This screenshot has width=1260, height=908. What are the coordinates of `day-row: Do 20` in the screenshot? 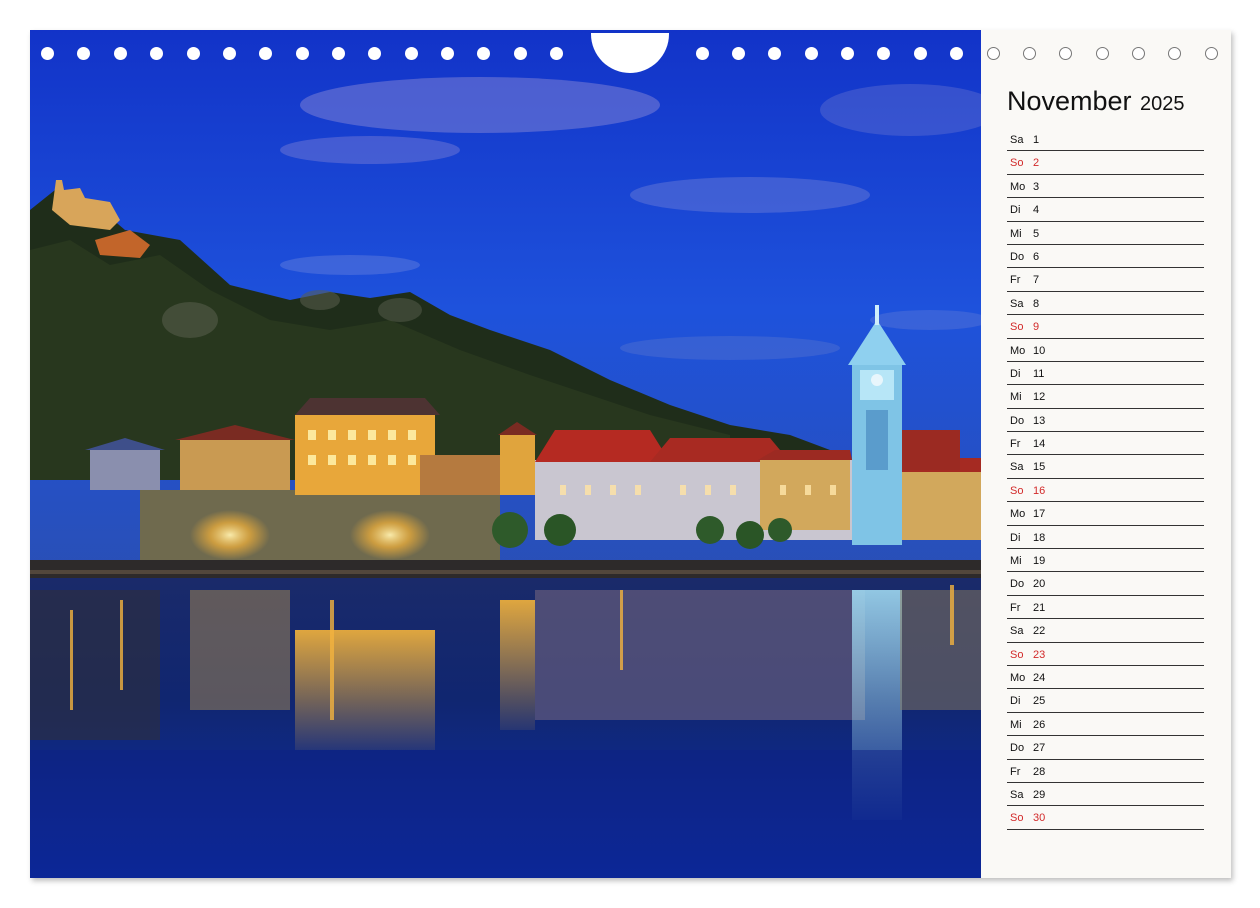 It's located at (1105, 584).